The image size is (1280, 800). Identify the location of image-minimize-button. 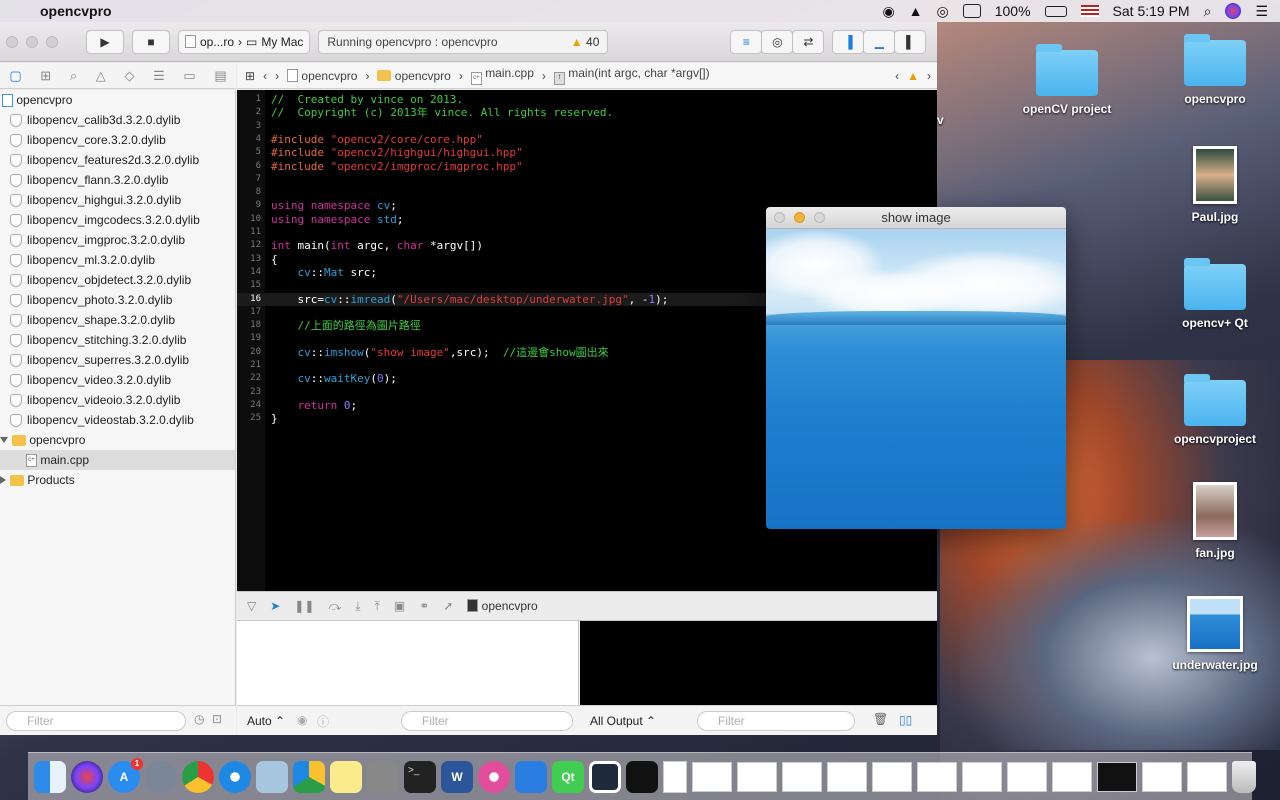
(799, 217).